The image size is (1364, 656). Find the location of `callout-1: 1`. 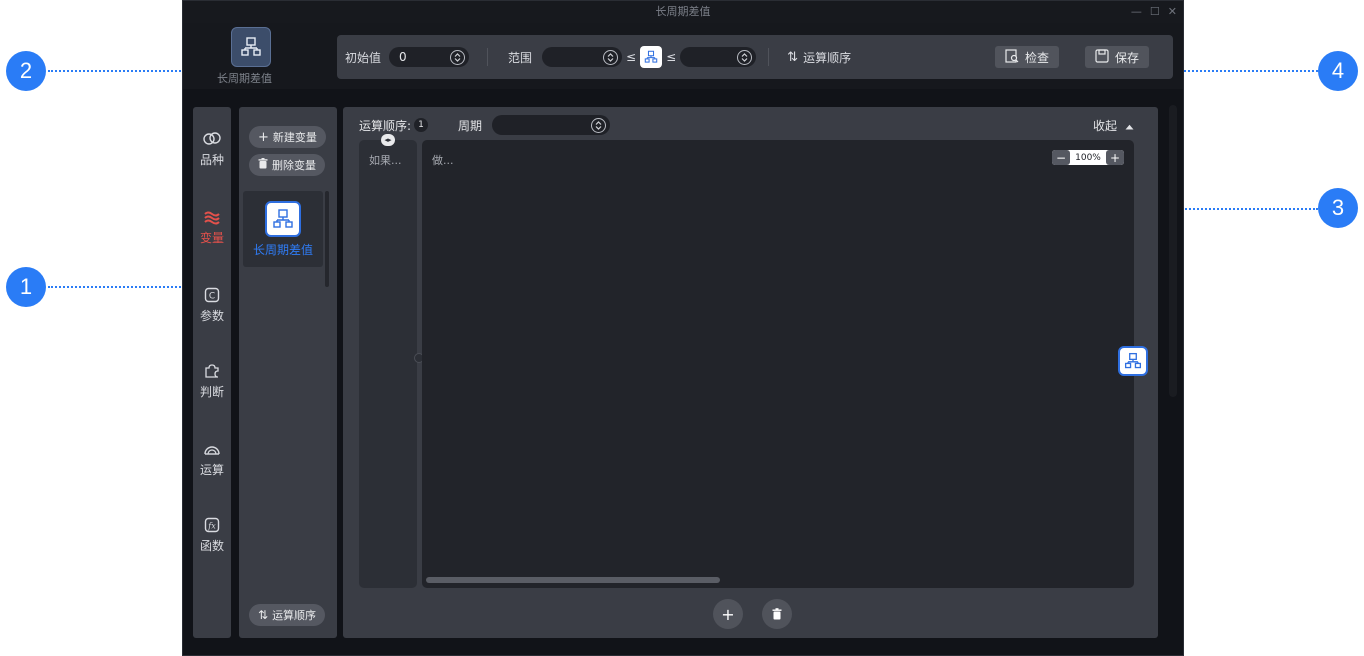

callout-1: 1 is located at coordinates (26, 287).